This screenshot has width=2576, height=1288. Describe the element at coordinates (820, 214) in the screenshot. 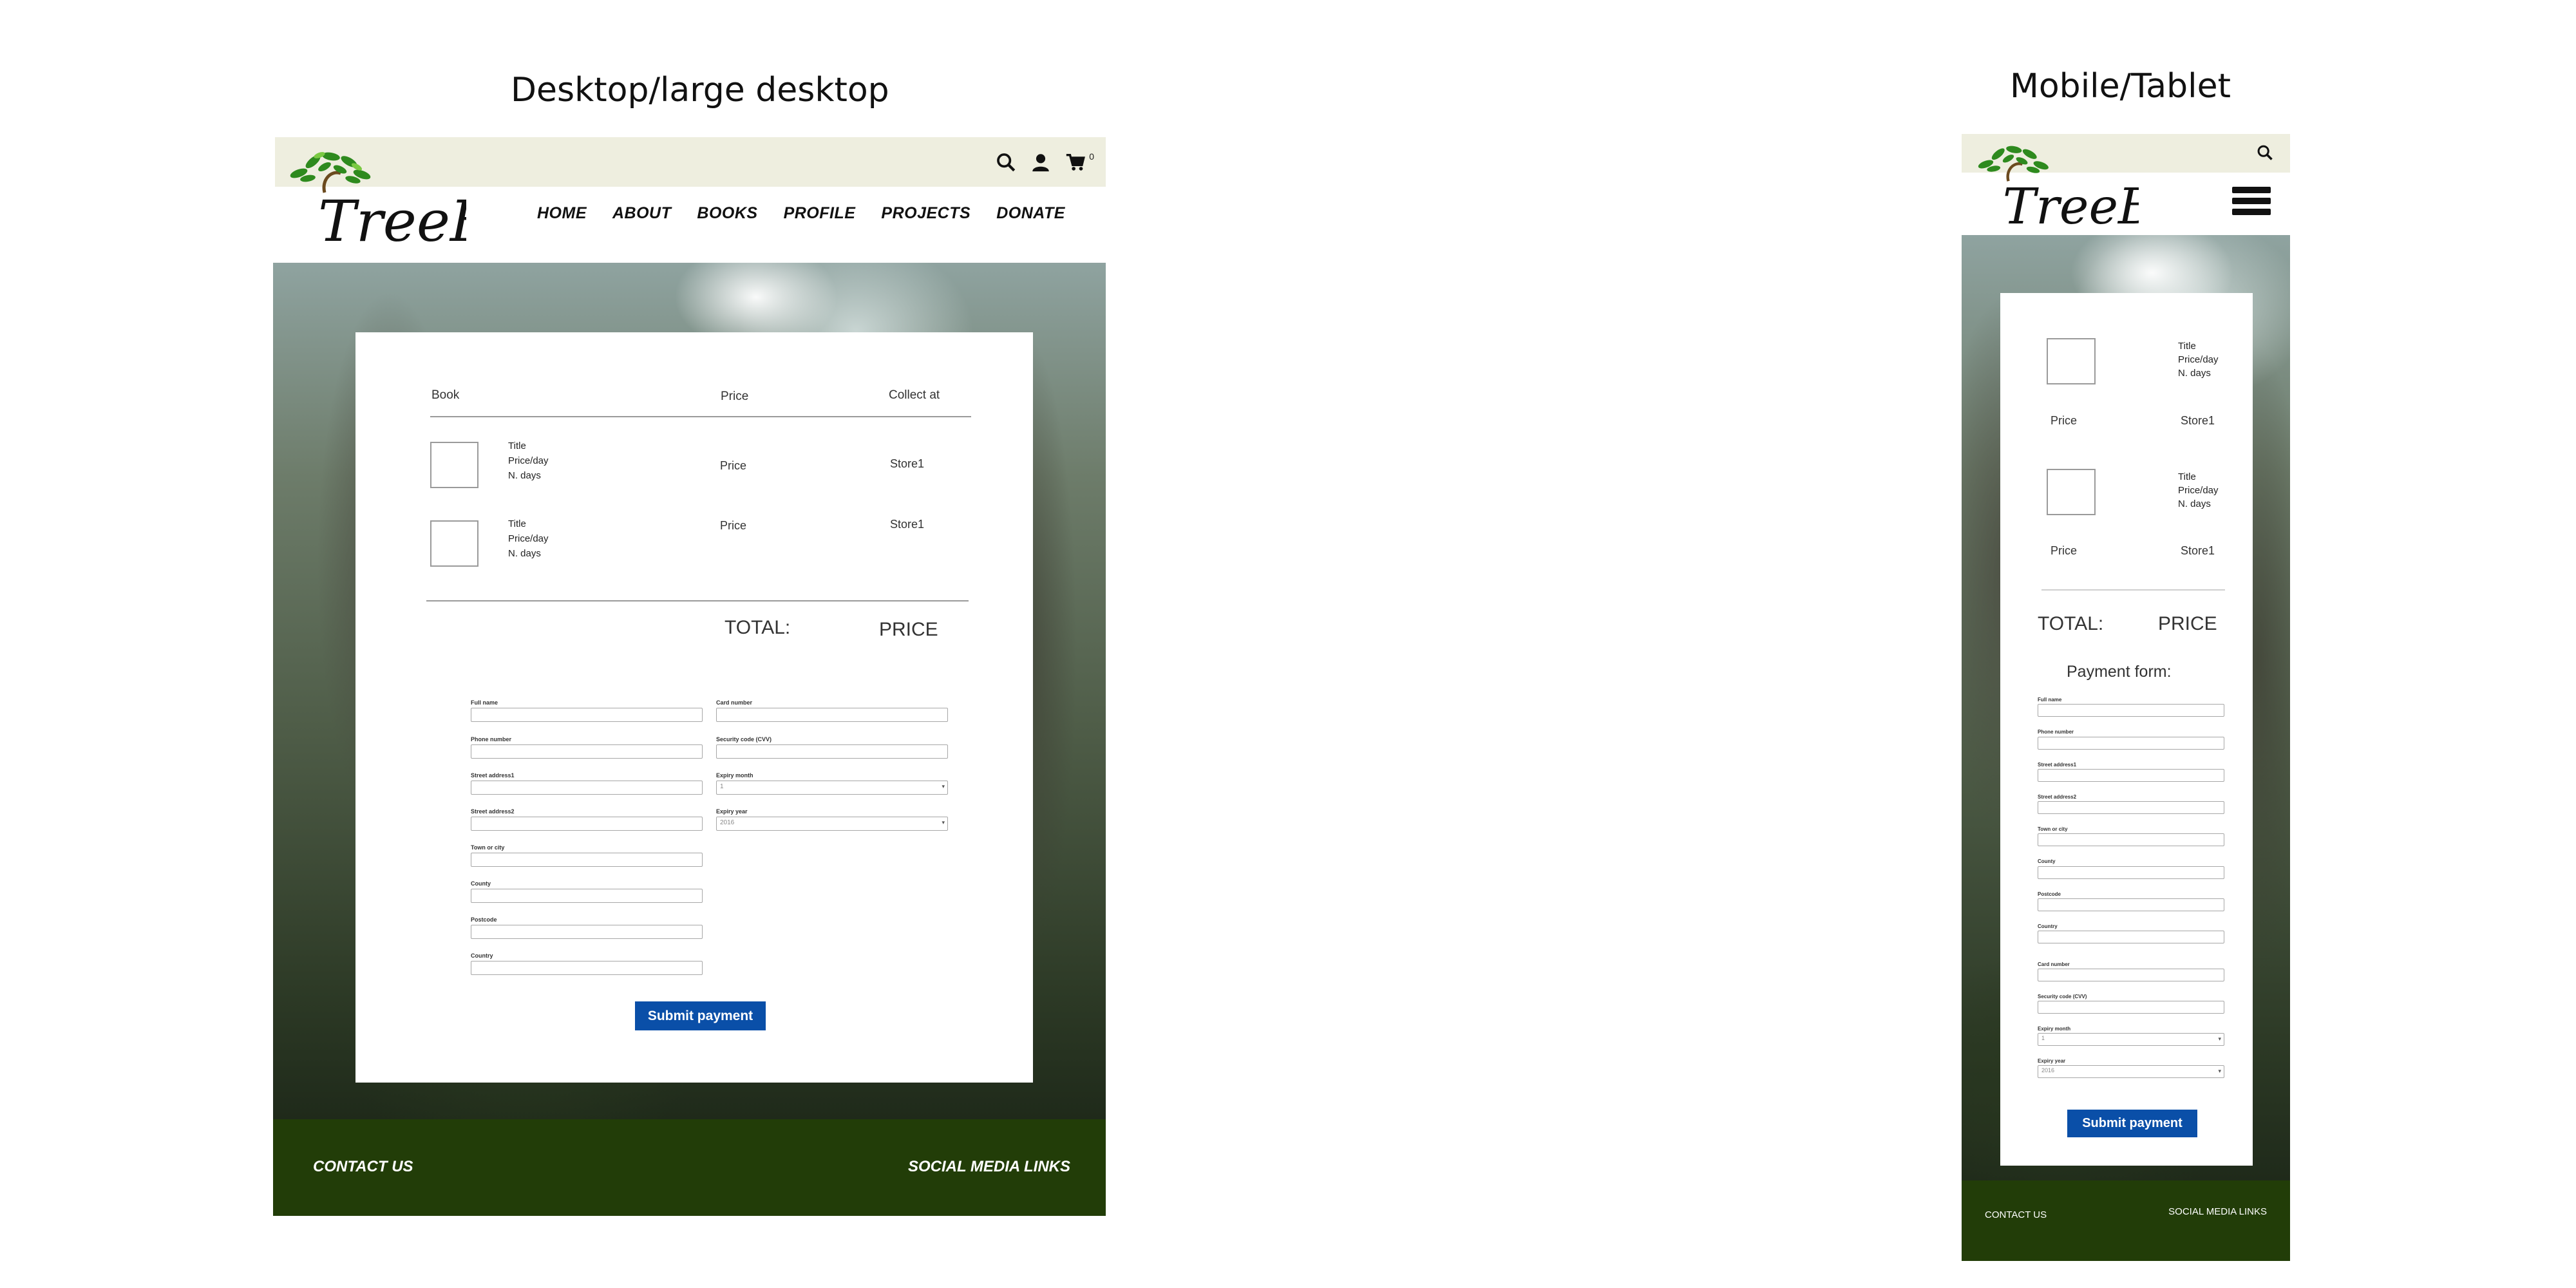

I see `nav-profile: PROFILE` at that location.